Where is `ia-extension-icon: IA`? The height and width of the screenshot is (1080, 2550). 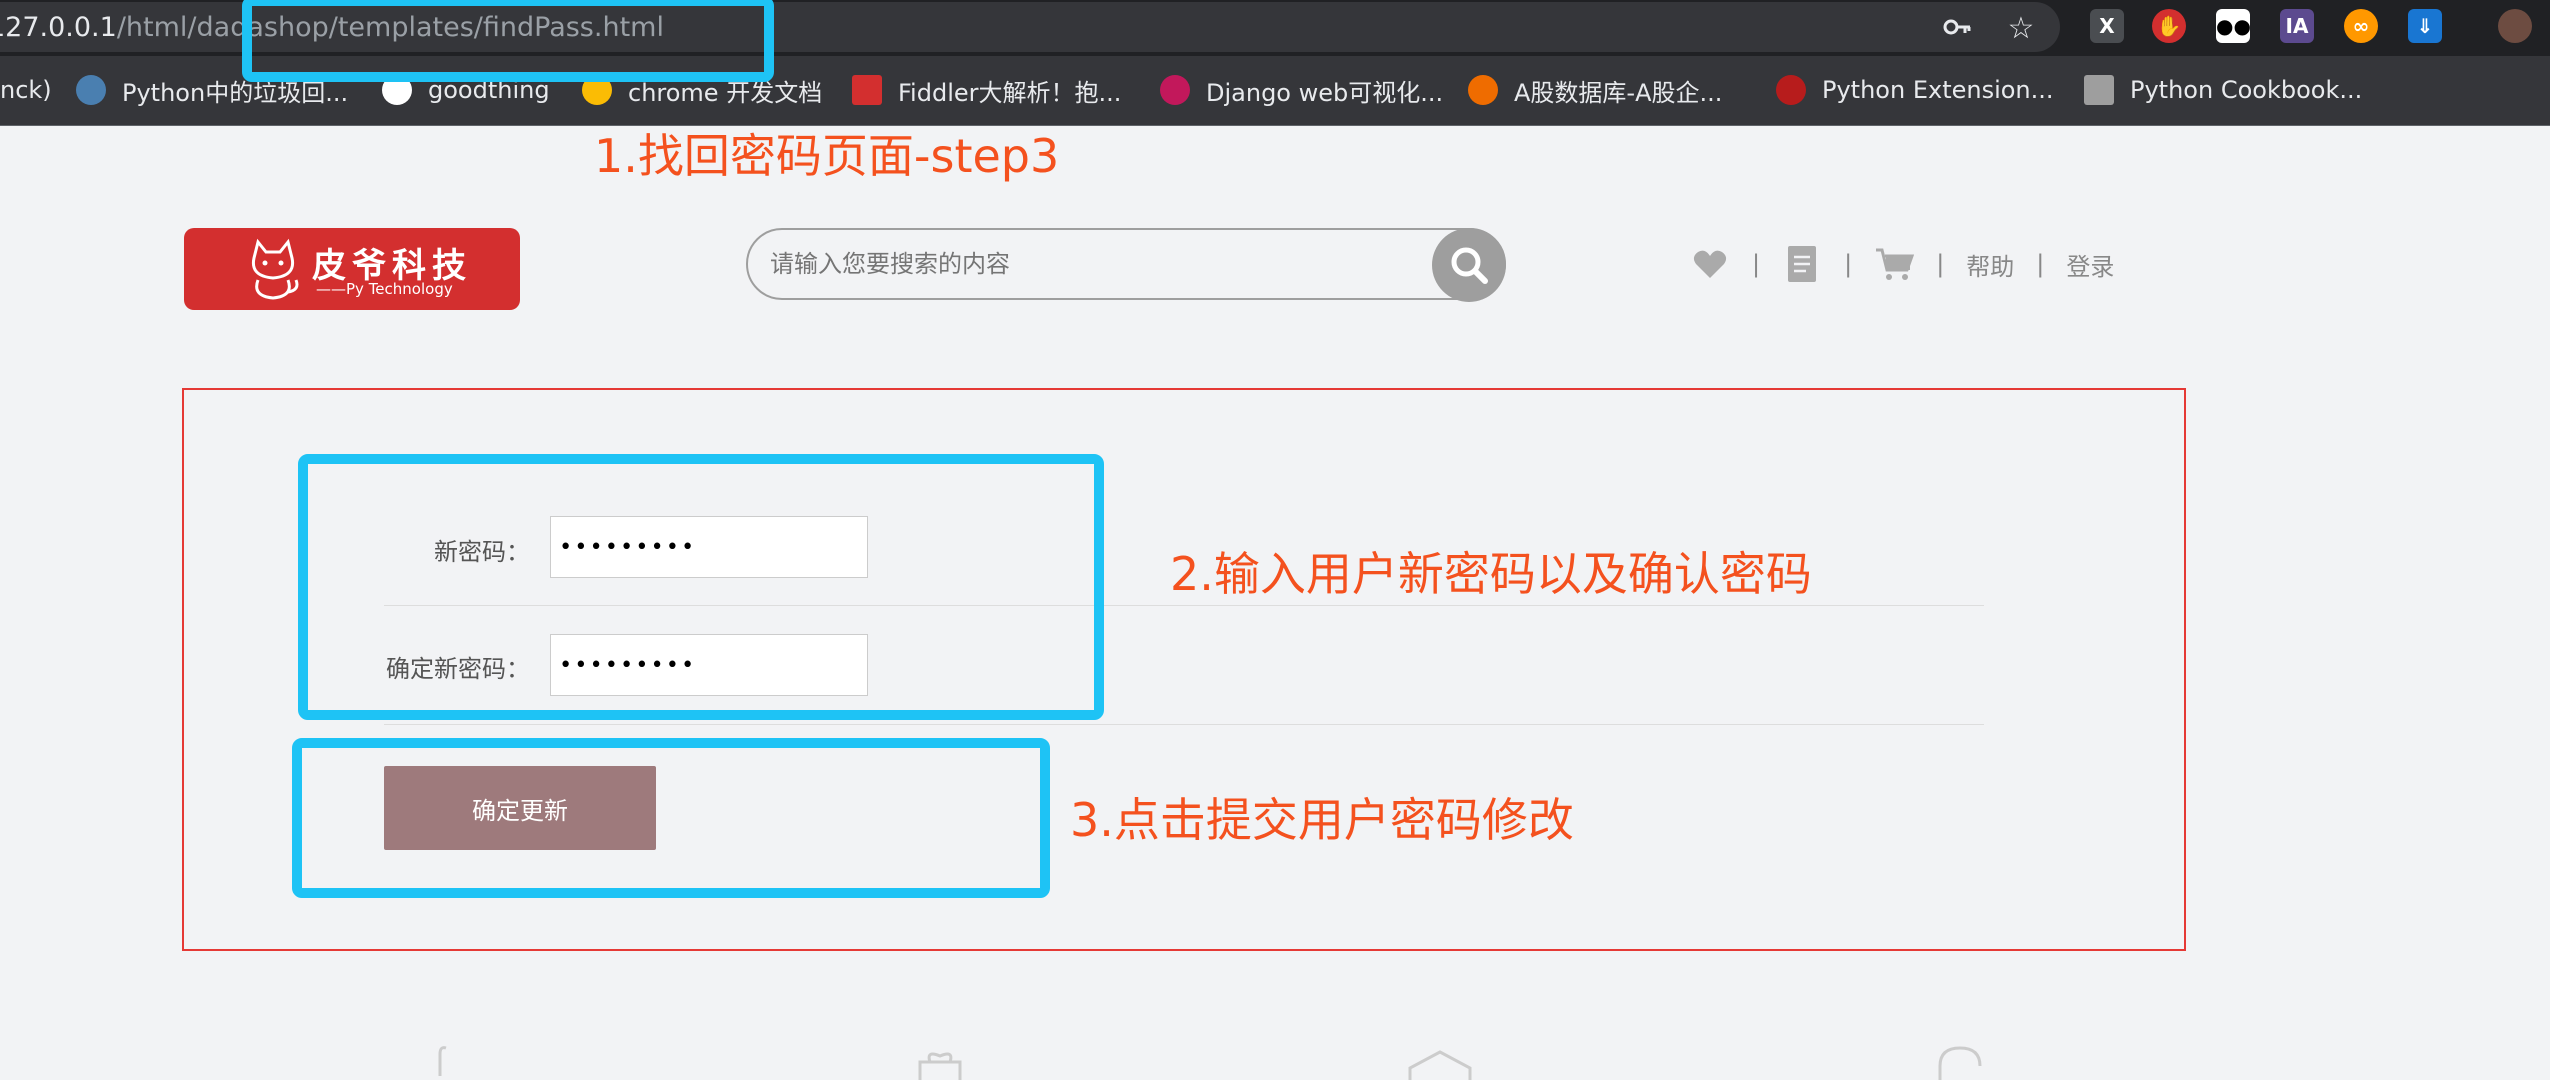 ia-extension-icon: IA is located at coordinates (2297, 26).